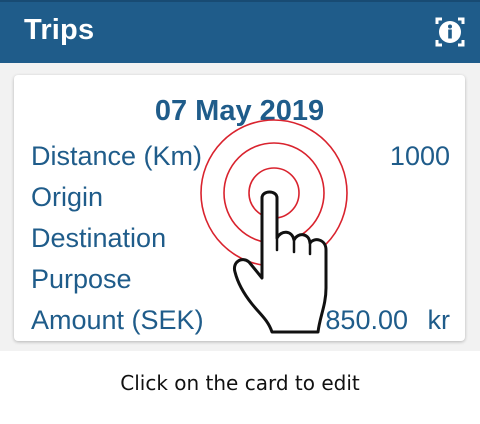  Describe the element at coordinates (117, 320) in the screenshot. I see `amount-label: Amount (SEK)` at that location.